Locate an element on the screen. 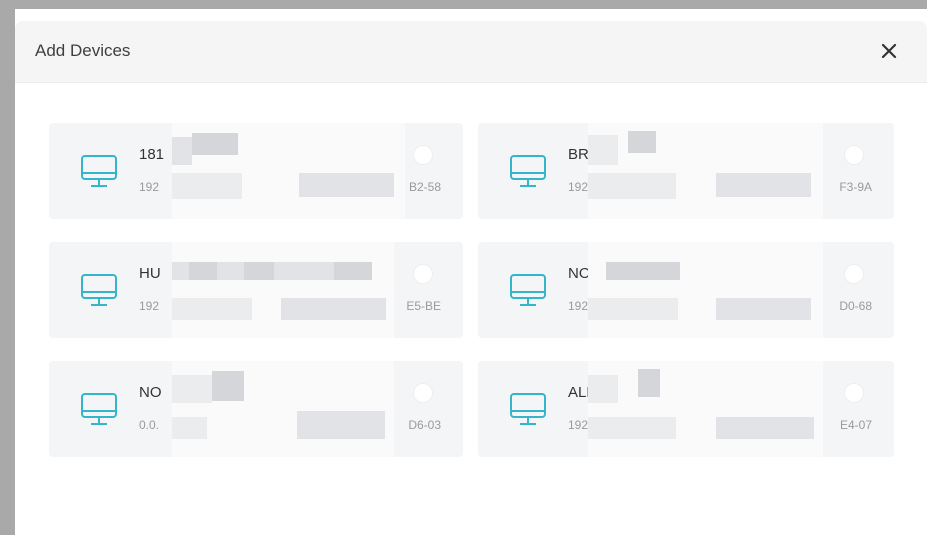 The height and width of the screenshot is (535, 927). dialog-title: Add Devices is located at coordinates (83, 50).